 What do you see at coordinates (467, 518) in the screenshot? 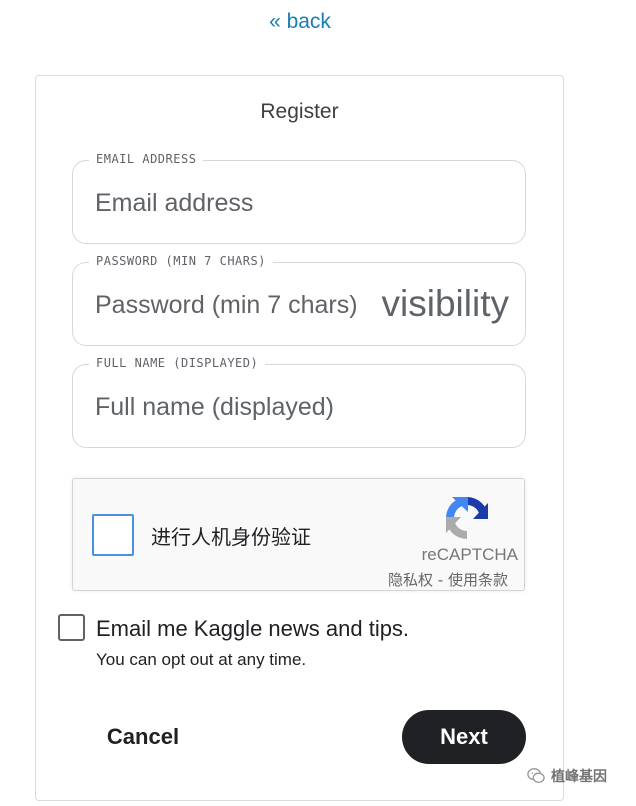
I see `recaptcha-logo-icon` at bounding box center [467, 518].